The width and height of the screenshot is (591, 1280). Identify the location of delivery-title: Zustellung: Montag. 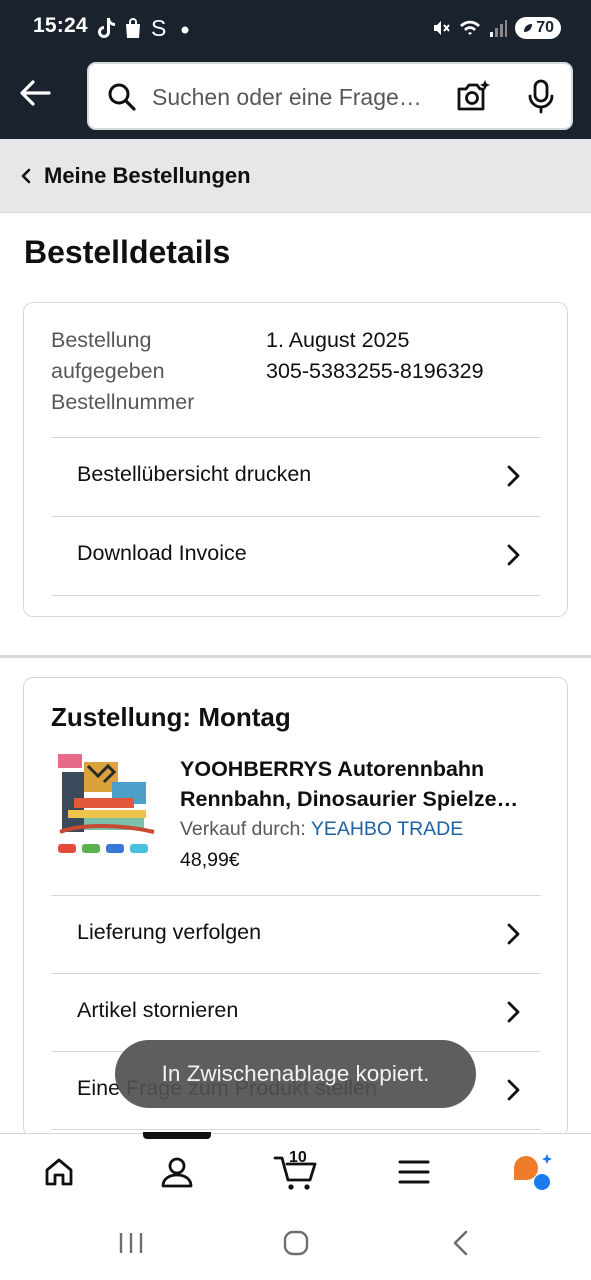
(171, 717).